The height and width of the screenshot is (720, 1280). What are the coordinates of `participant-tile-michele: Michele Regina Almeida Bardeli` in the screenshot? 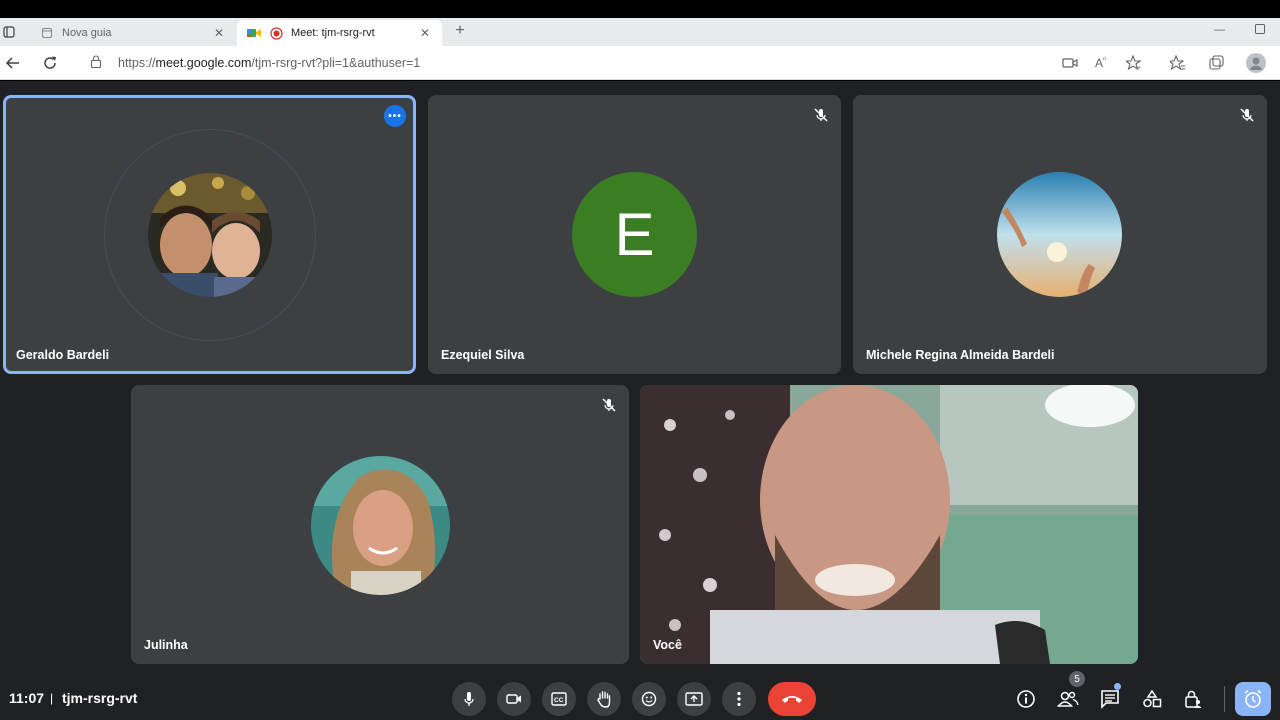 It's located at (1060, 234).